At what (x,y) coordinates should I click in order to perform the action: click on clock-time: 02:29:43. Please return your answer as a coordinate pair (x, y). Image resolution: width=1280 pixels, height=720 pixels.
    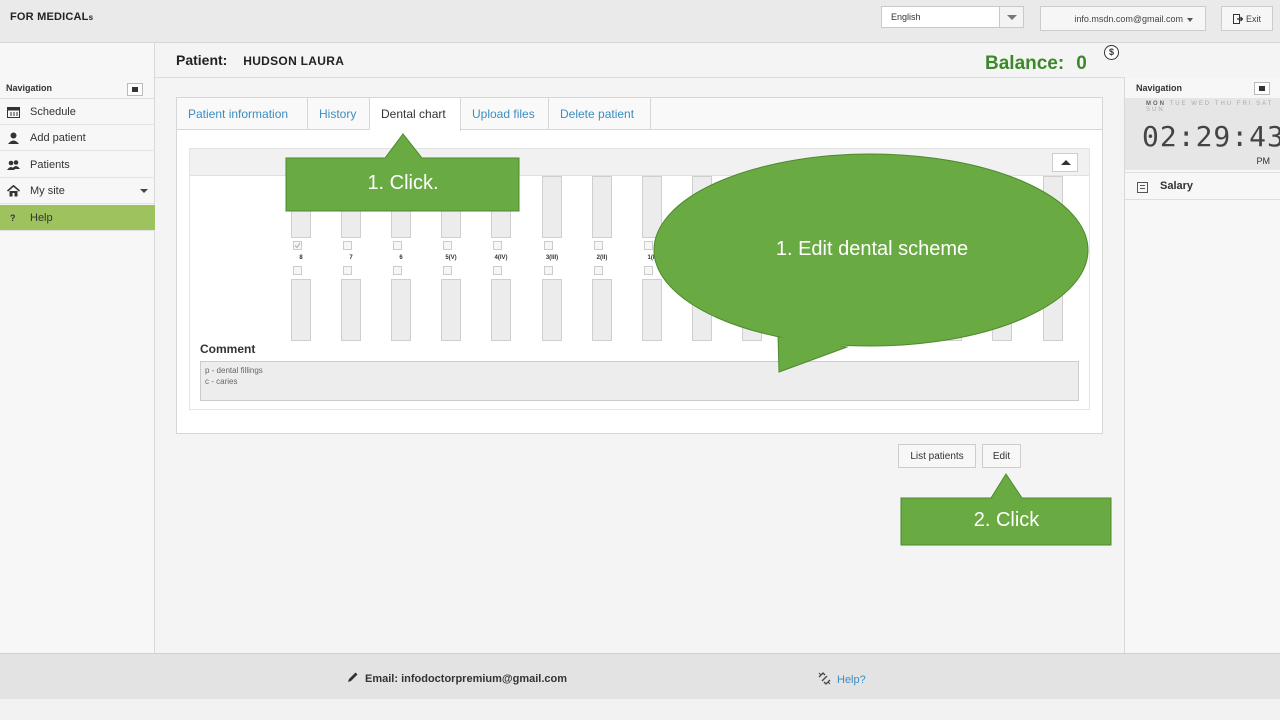
    Looking at the image, I should click on (1211, 136).